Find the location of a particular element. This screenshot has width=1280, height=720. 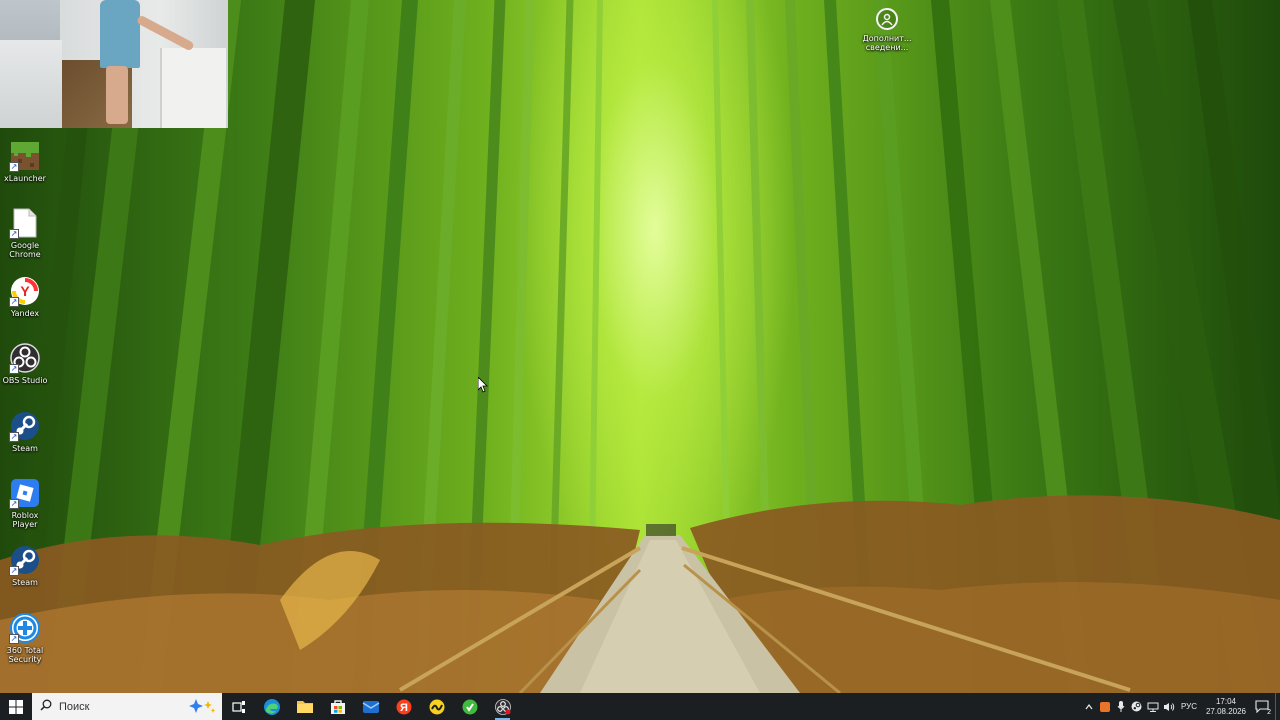

task-view-button is located at coordinates (238, 706).